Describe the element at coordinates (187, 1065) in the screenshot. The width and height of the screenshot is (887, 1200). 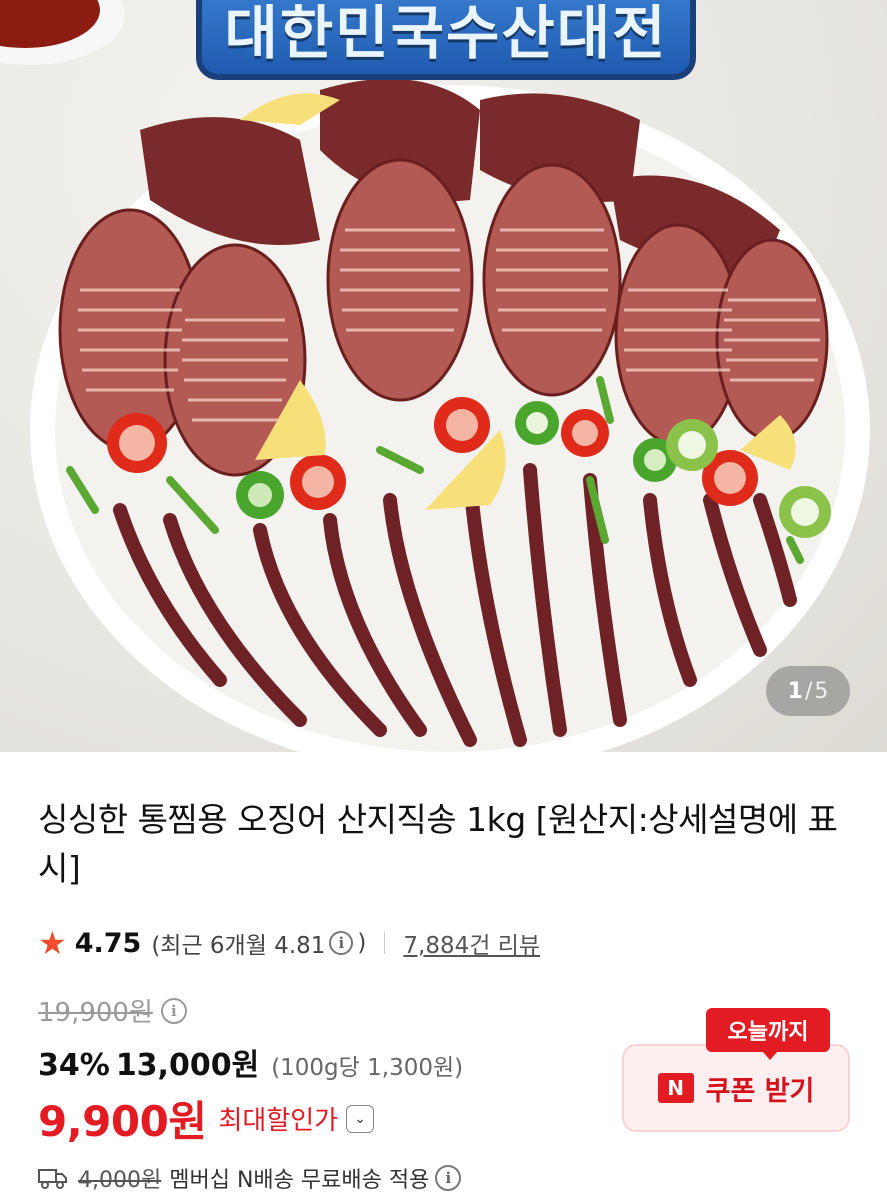
I see `discount-price: 13,000원` at that location.